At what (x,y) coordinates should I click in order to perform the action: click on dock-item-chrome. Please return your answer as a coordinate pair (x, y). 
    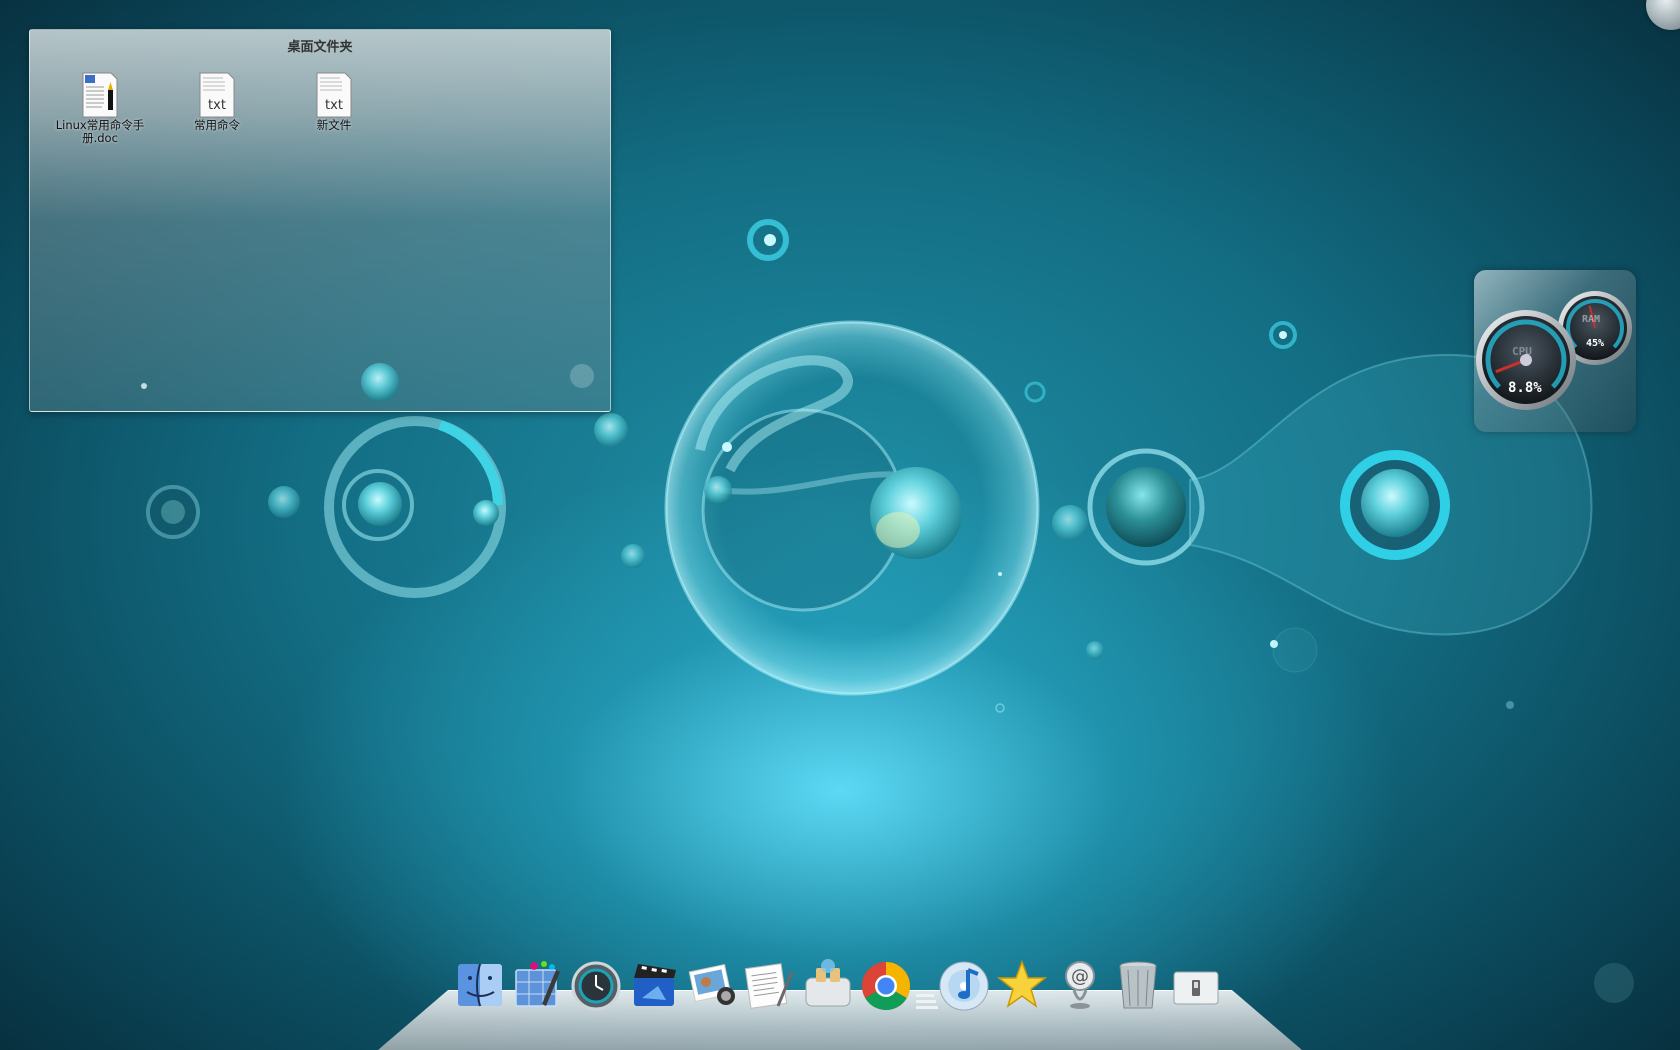
    Looking at the image, I should click on (886, 985).